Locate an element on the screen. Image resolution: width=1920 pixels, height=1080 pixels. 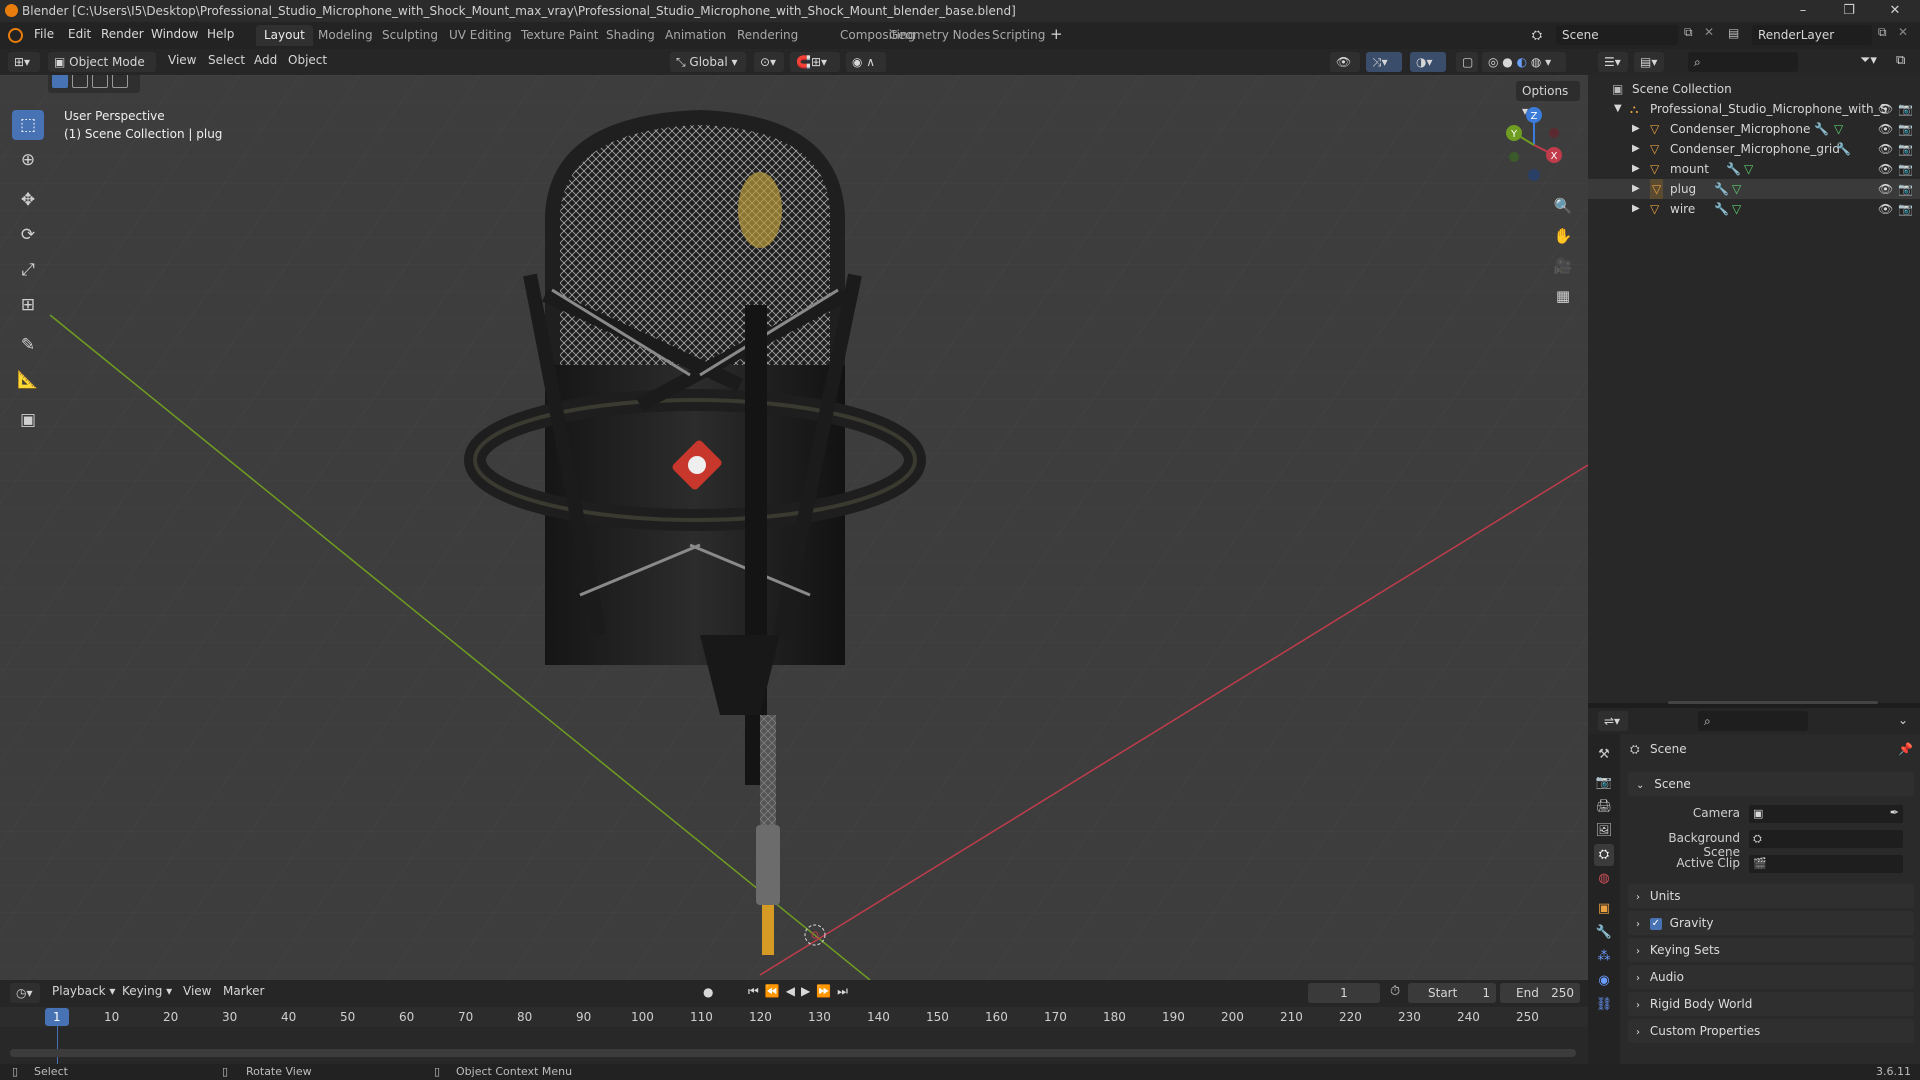
properties-editor-type-icon: ⇌▾ is located at coordinates (1613, 721).